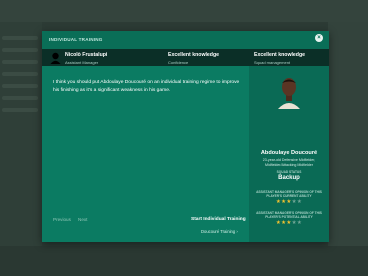 The image size is (368, 276). What do you see at coordinates (297, 223) in the screenshot?
I see `potential-ability-empty-stars: ★★` at bounding box center [297, 223].